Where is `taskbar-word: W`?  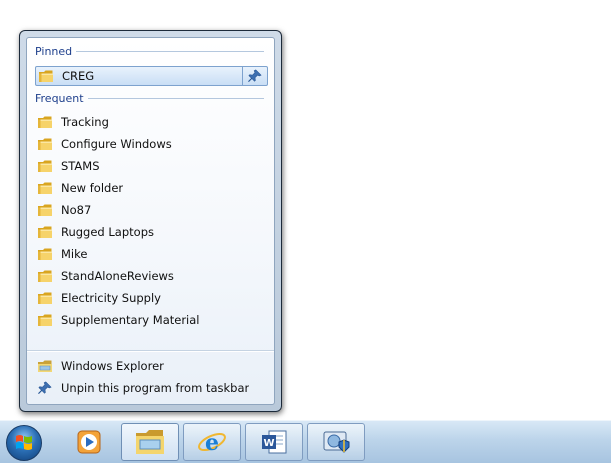
taskbar-word: W is located at coordinates (274, 442).